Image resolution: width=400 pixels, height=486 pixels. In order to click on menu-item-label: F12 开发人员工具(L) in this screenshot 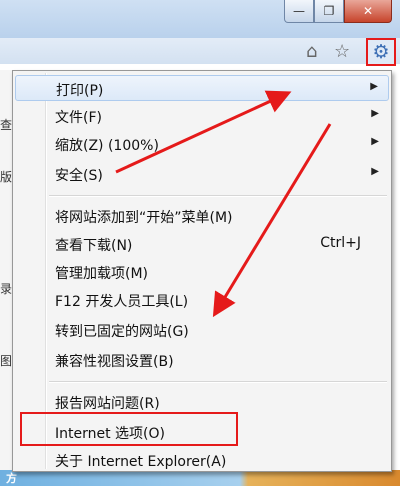, I will do `click(122, 302)`.